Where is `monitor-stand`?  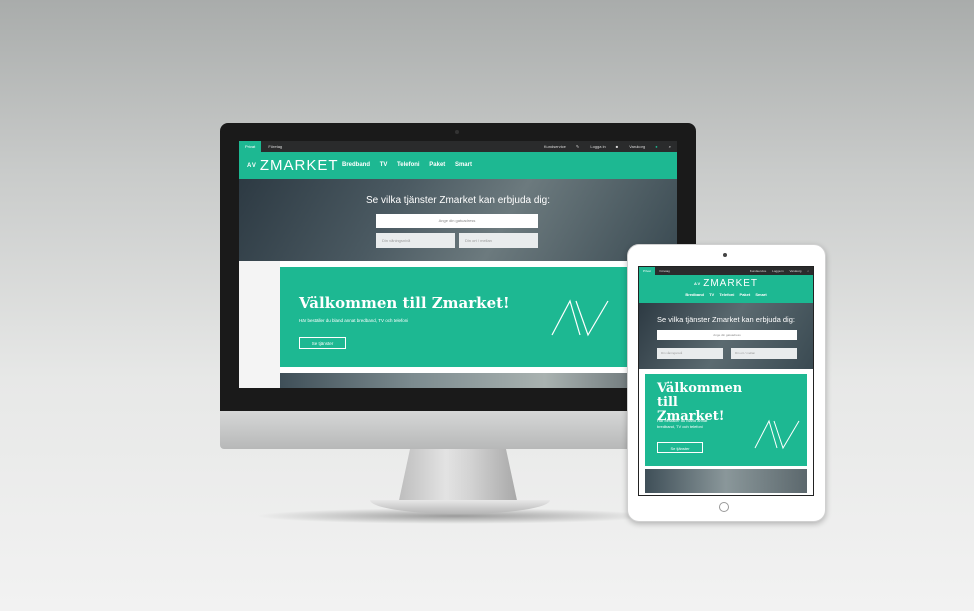 monitor-stand is located at coordinates (458, 477).